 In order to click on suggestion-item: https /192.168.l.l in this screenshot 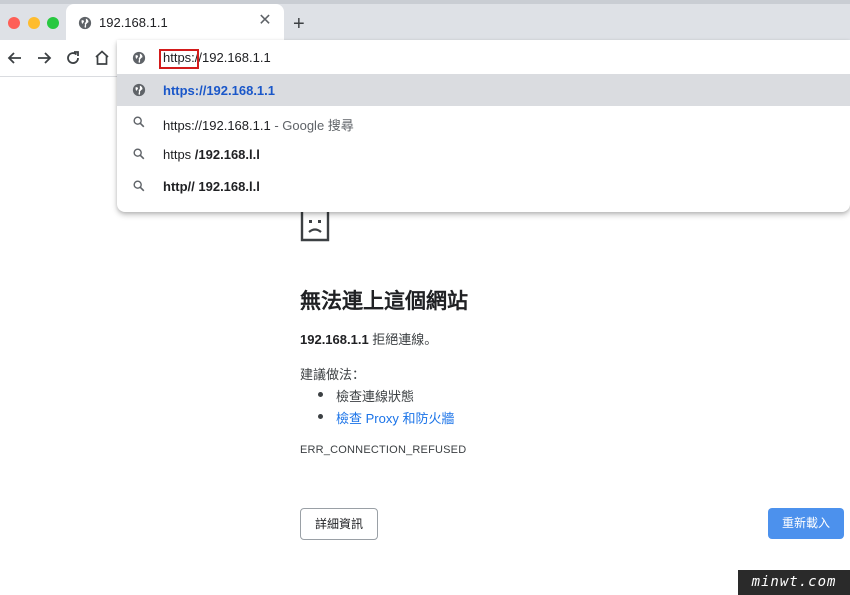, I will do `click(483, 154)`.